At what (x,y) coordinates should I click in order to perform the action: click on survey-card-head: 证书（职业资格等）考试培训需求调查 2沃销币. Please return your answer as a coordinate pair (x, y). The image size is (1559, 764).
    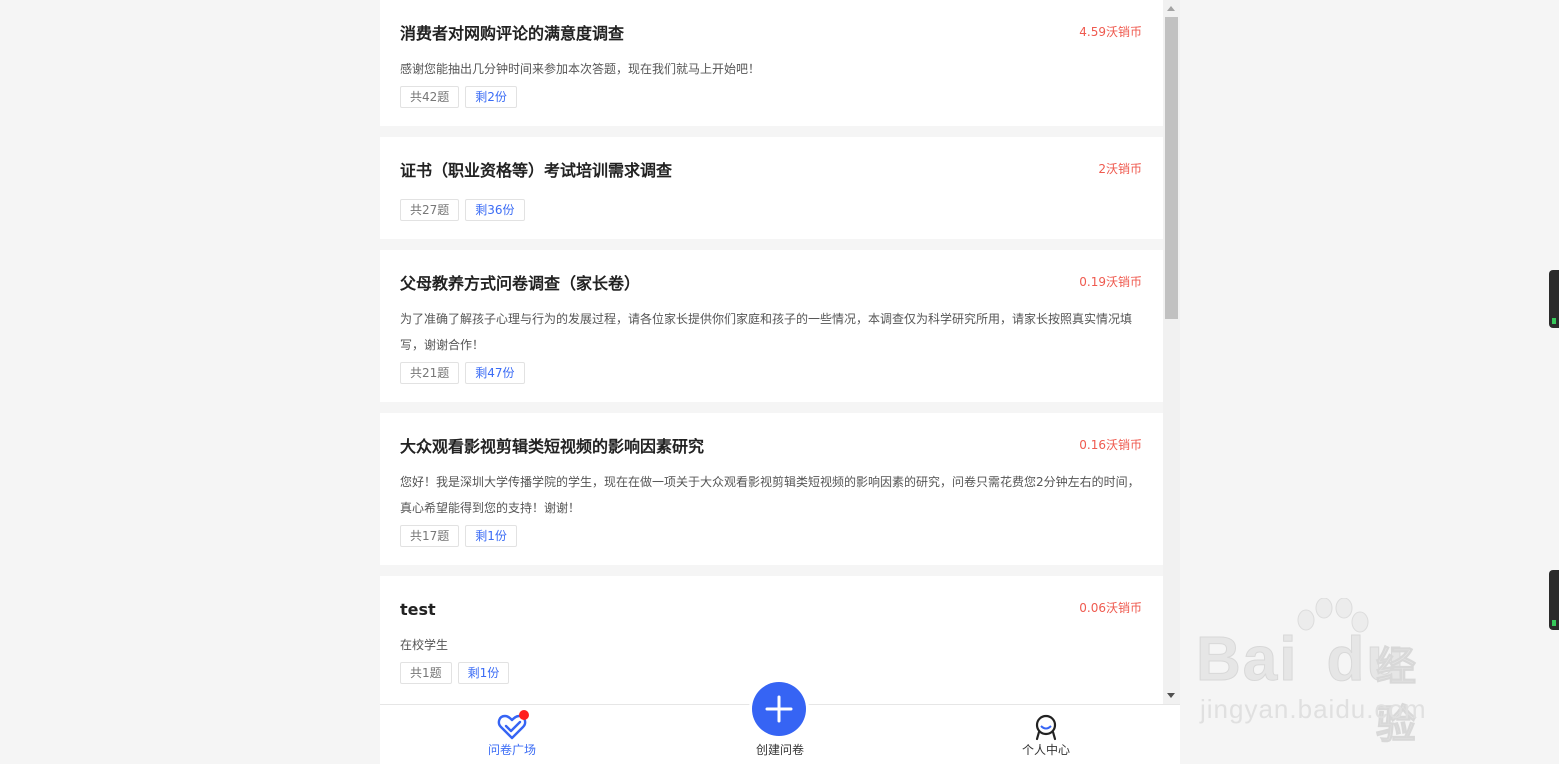
    Looking at the image, I should click on (771, 171).